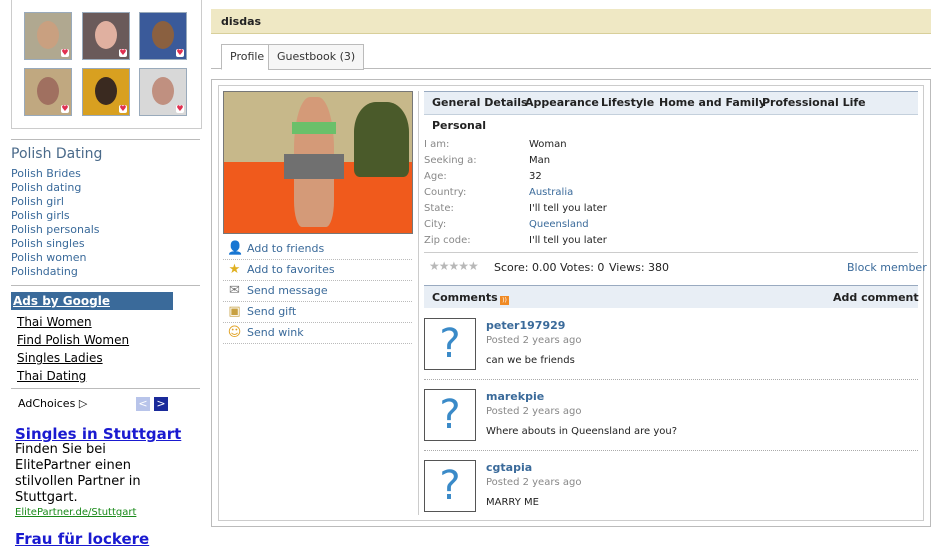 The image size is (943, 548). What do you see at coordinates (559, 224) in the screenshot?
I see `city-link: Queensland` at bounding box center [559, 224].